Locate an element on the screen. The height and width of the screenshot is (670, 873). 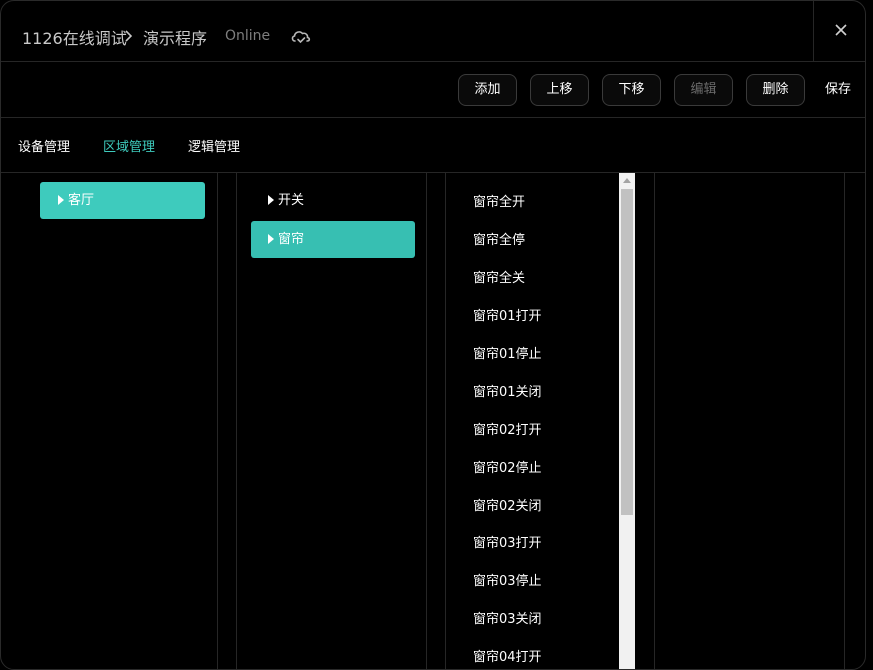
command-item: 窗帘01打开 is located at coordinates (507, 314).